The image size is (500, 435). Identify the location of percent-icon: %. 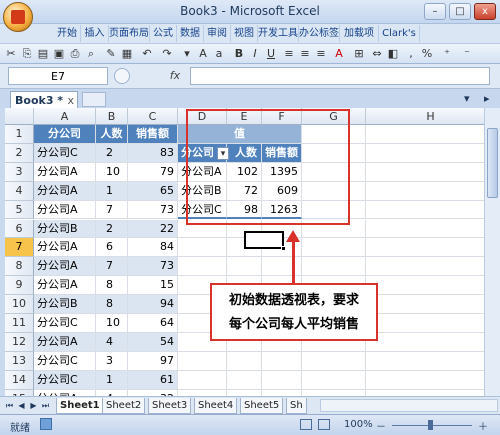
(427, 54).